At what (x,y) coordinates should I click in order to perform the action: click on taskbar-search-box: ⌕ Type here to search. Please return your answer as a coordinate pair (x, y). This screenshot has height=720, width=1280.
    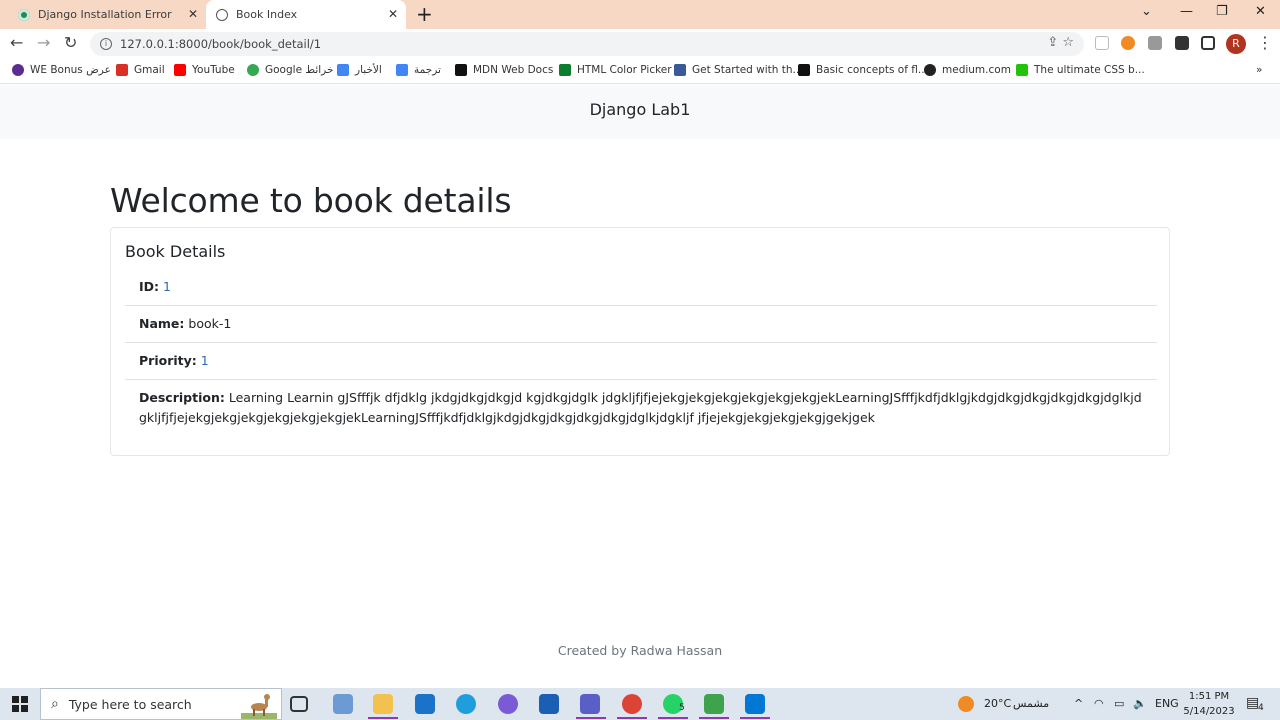
    Looking at the image, I should click on (161, 704).